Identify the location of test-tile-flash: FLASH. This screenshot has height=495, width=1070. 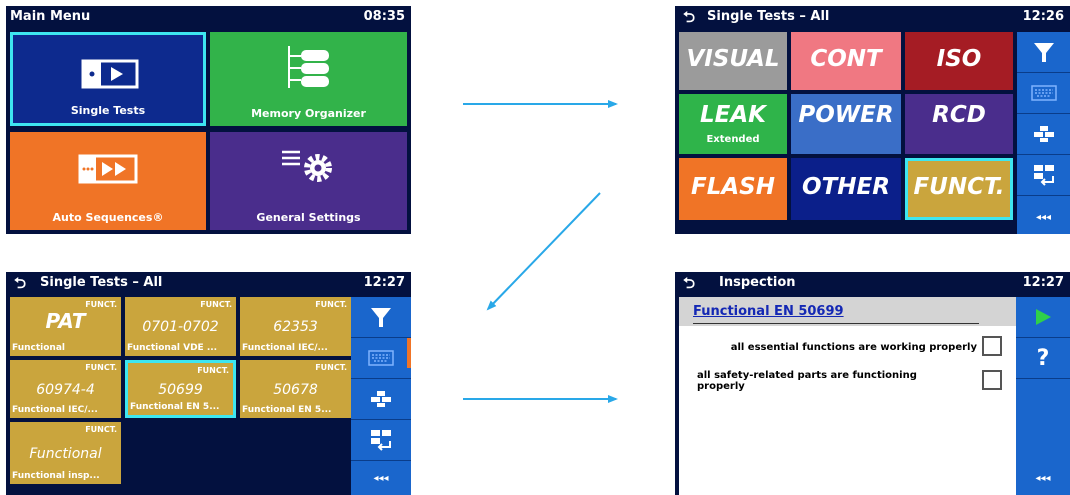
(733, 189).